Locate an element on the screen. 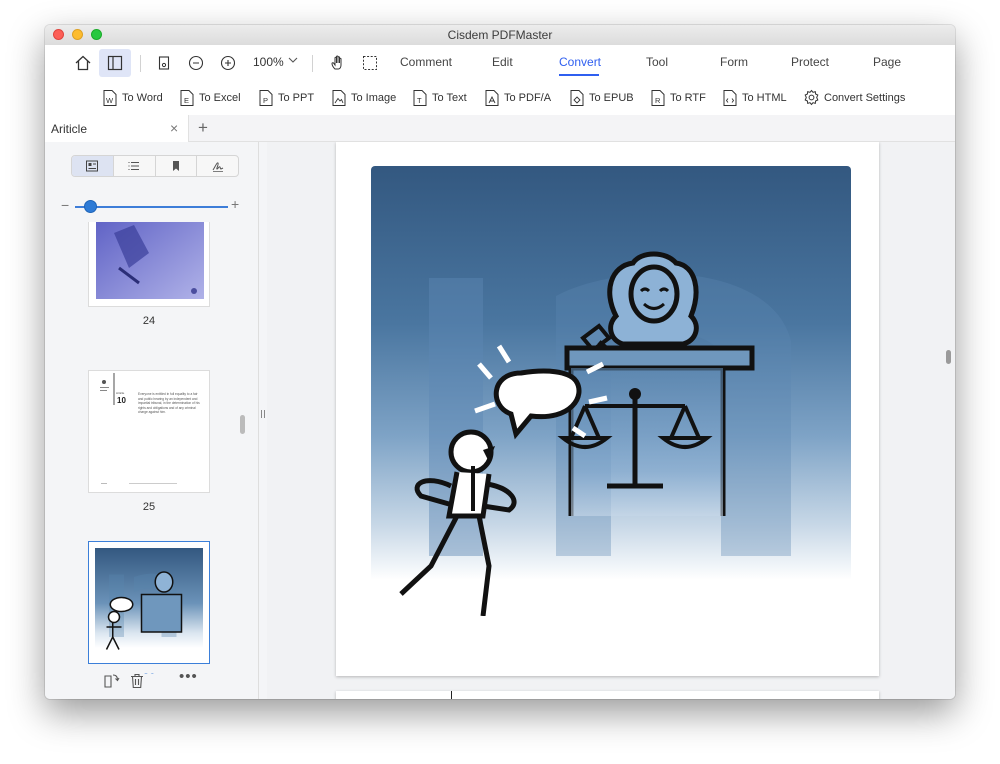 Image resolution: width=1000 pixels, height=764 pixels. home-button is located at coordinates (83, 63).